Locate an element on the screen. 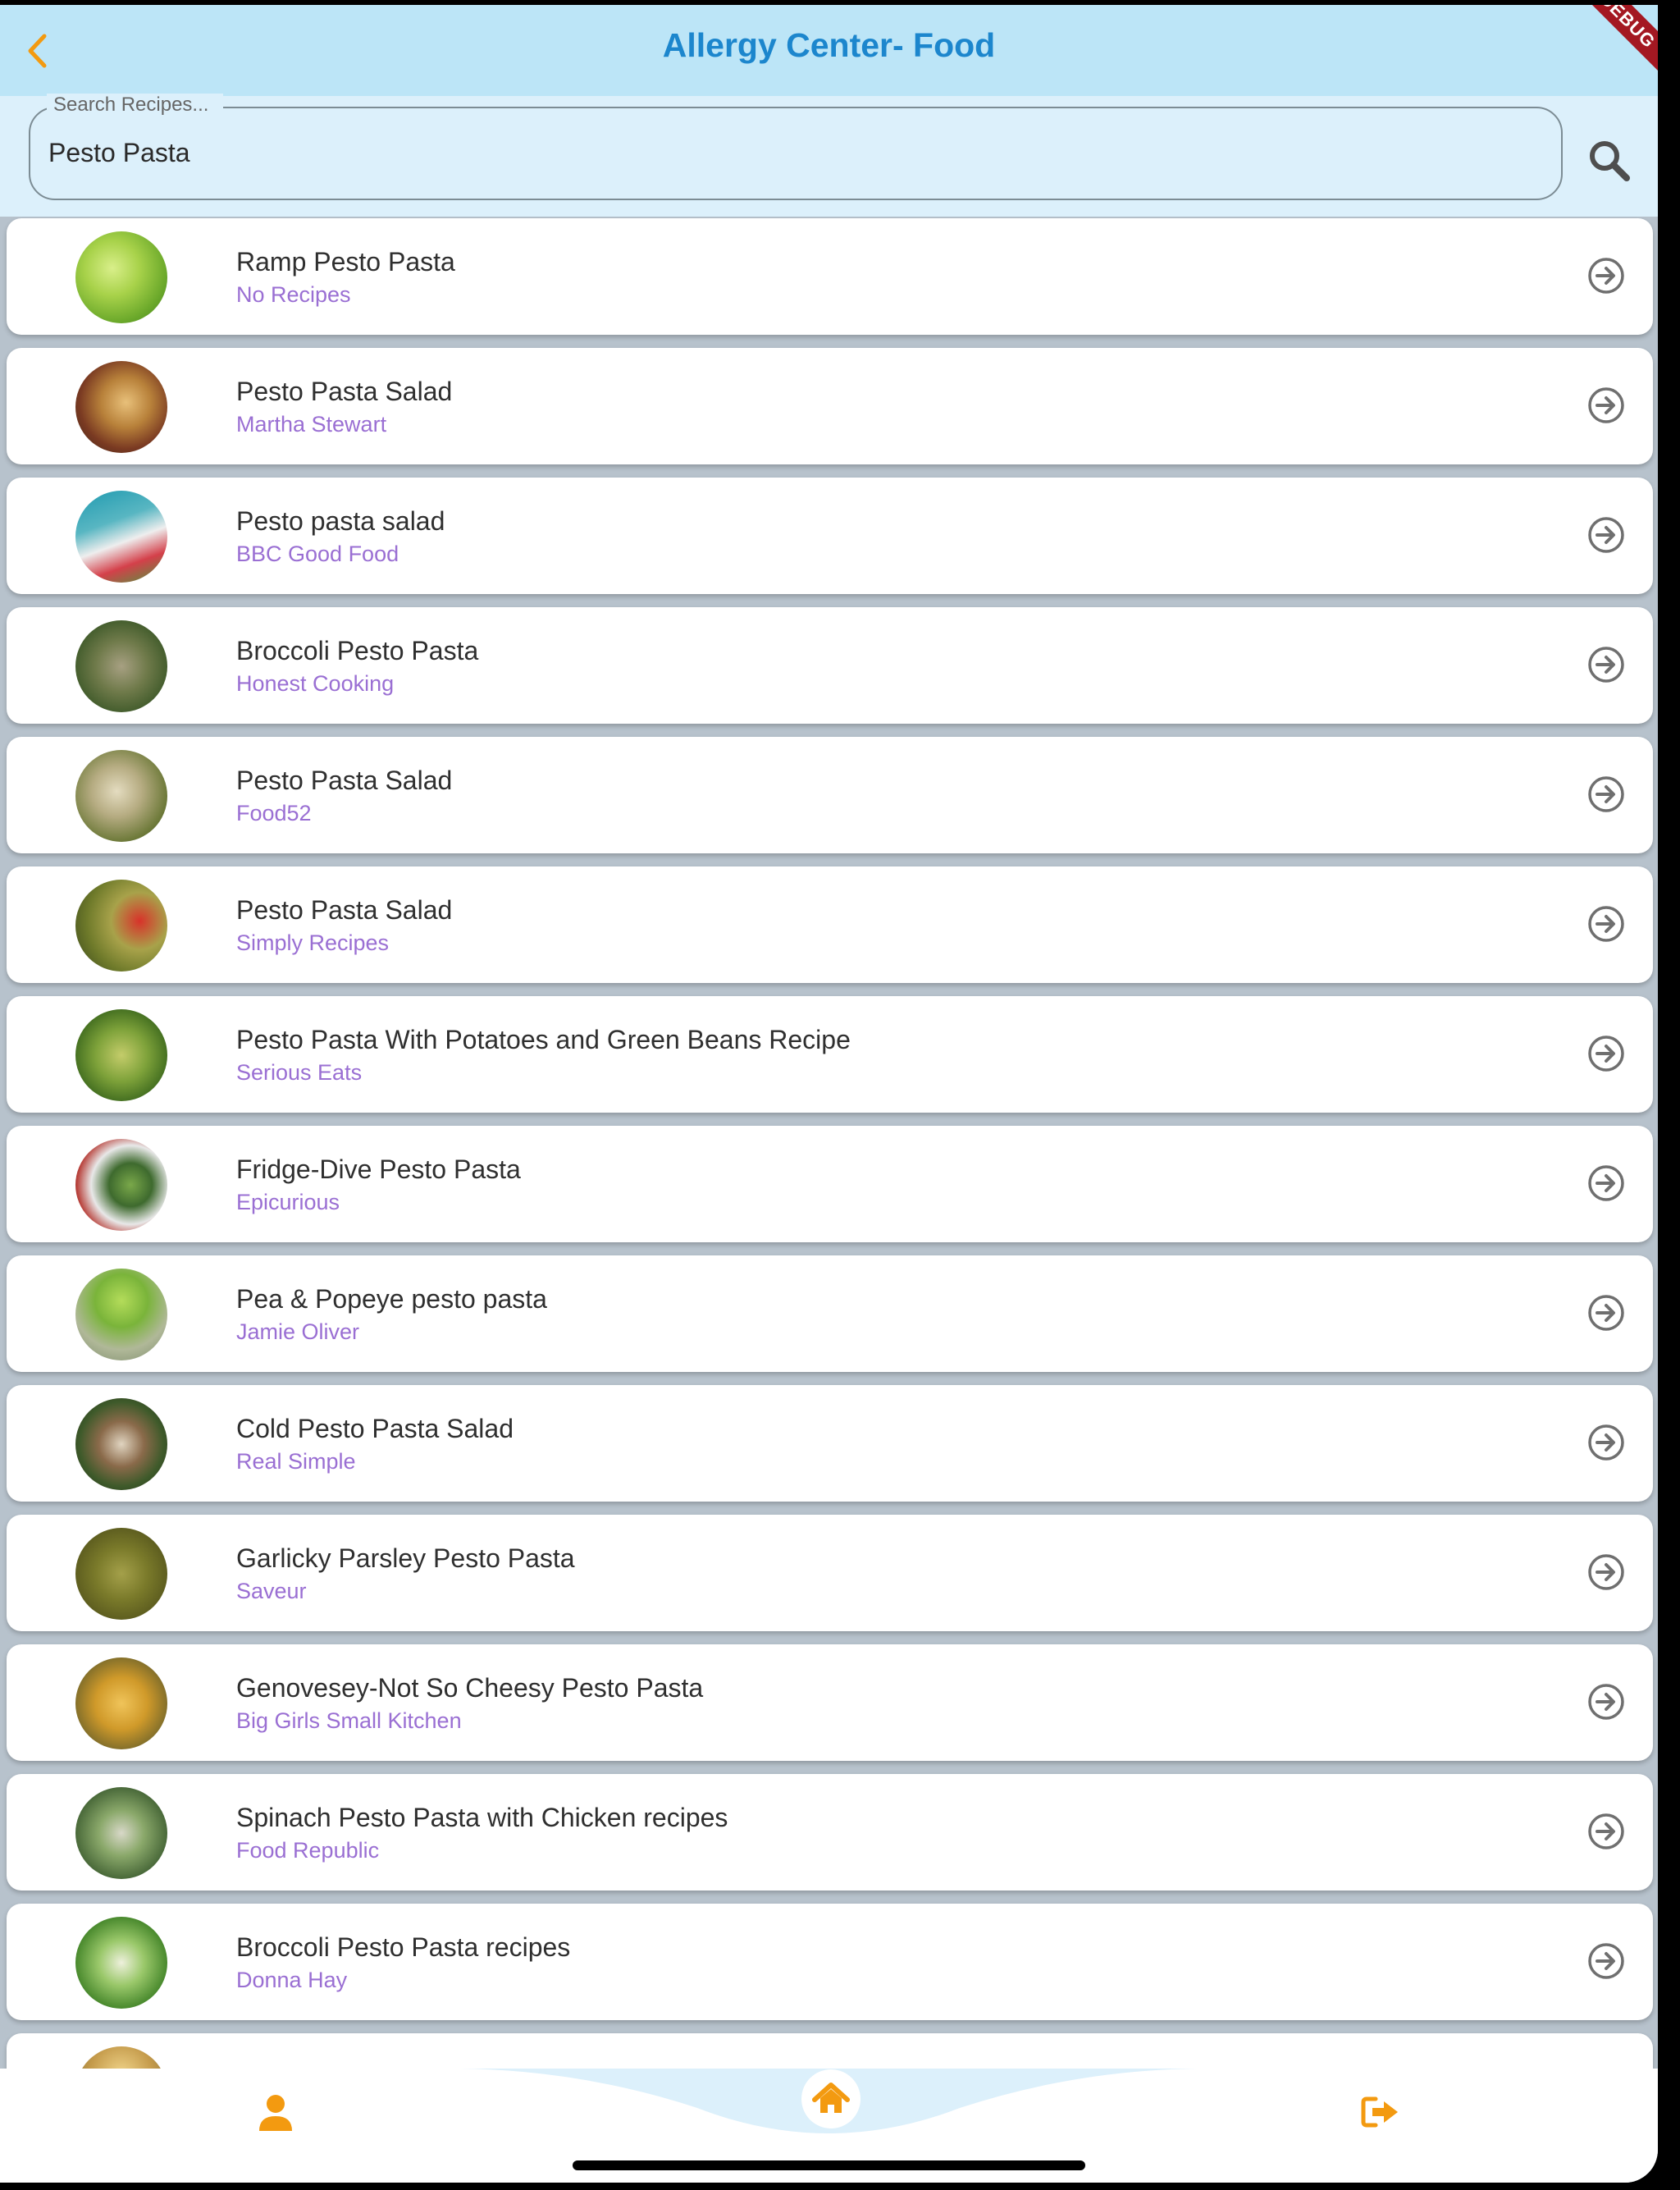 The image size is (1680, 2190). search-bar: Search Recipes... Pesto Pasta is located at coordinates (829, 155).